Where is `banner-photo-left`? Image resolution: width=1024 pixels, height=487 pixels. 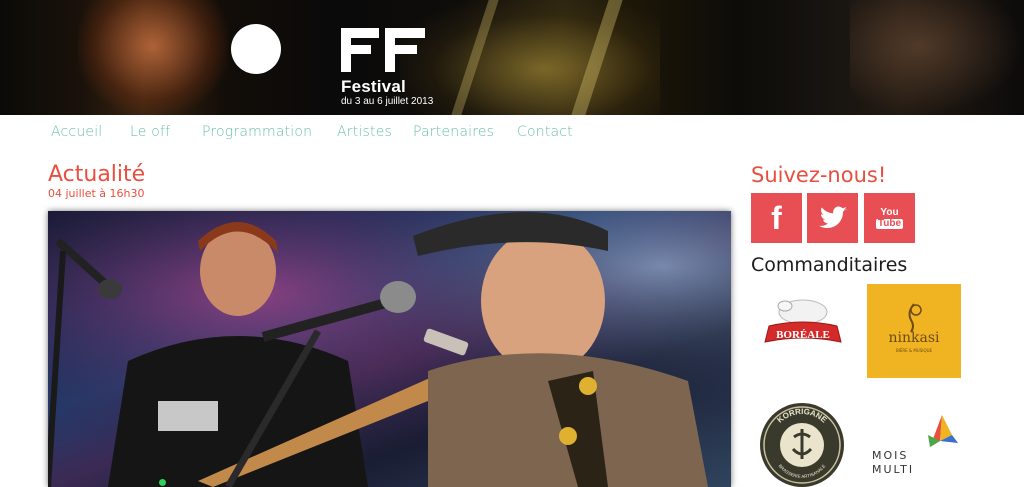
banner-photo-left is located at coordinates (153, 57).